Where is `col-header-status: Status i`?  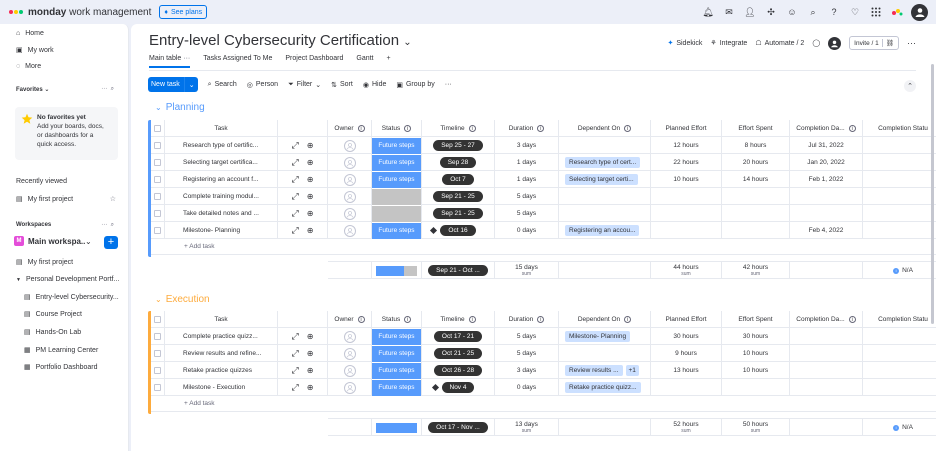 col-header-status: Status i is located at coordinates (397, 319).